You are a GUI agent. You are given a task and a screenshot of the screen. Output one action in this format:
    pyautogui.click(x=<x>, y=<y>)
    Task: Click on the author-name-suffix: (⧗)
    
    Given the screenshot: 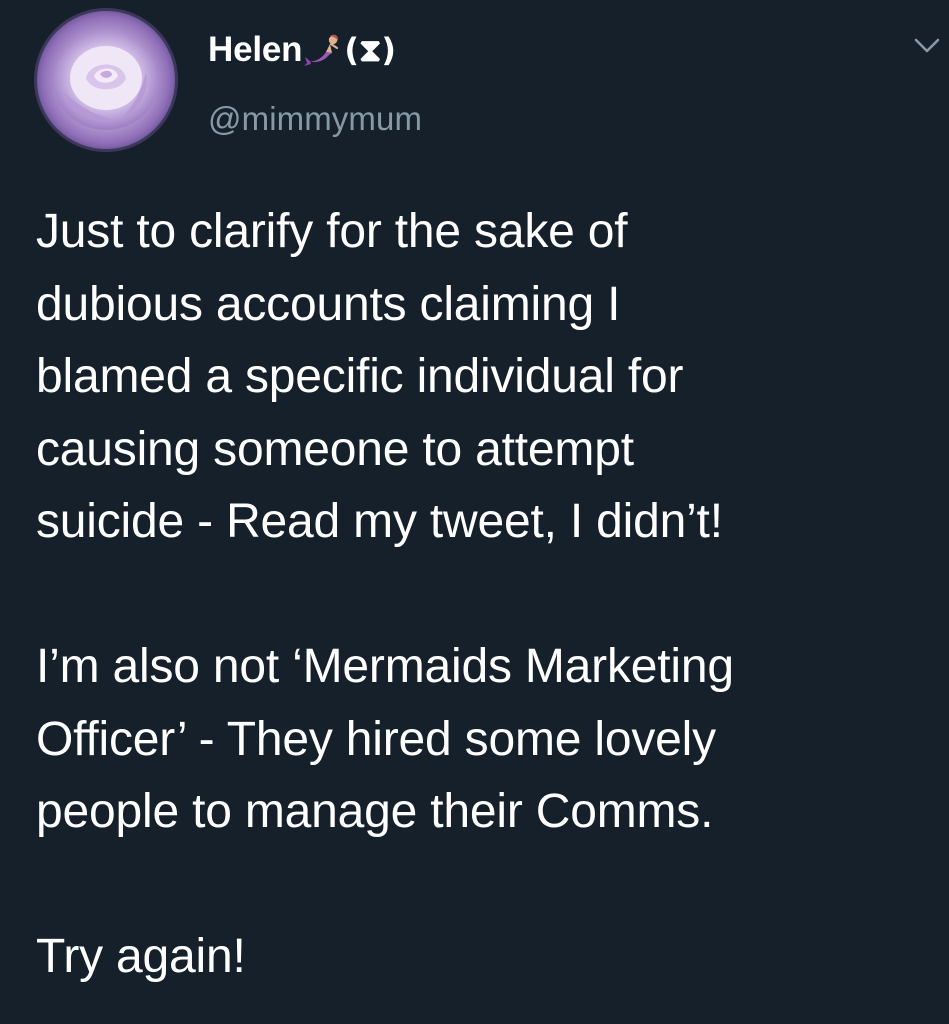 What is the action you would take?
    pyautogui.click(x=370, y=49)
    